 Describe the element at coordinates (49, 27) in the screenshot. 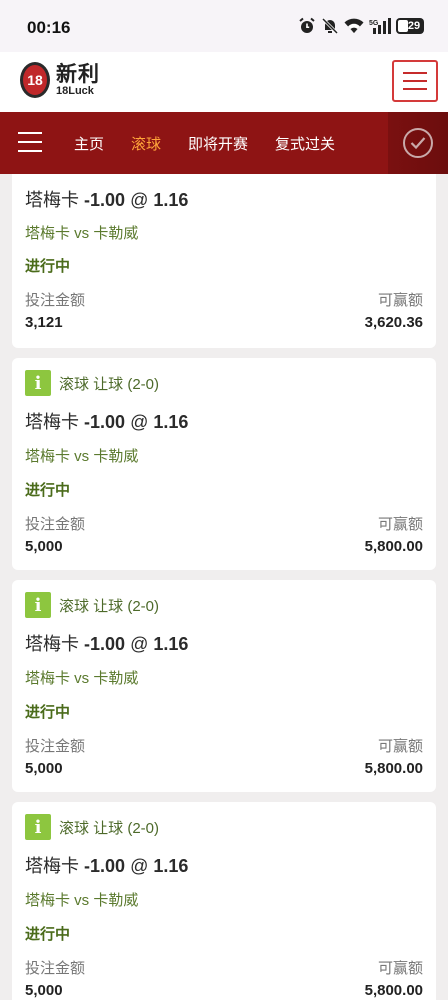

I see `status-time: 00:16` at that location.